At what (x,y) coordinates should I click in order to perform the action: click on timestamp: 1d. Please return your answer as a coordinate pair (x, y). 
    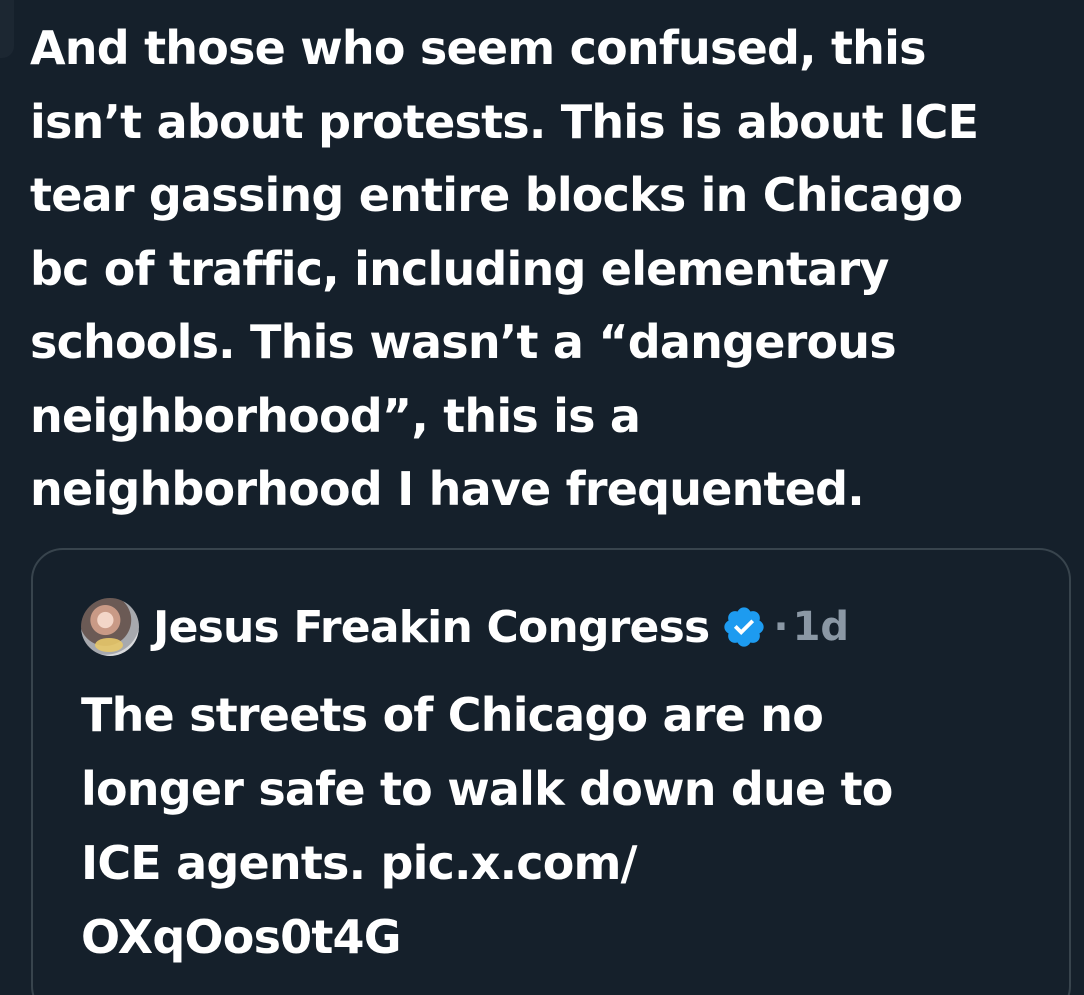
    Looking at the image, I should click on (821, 627).